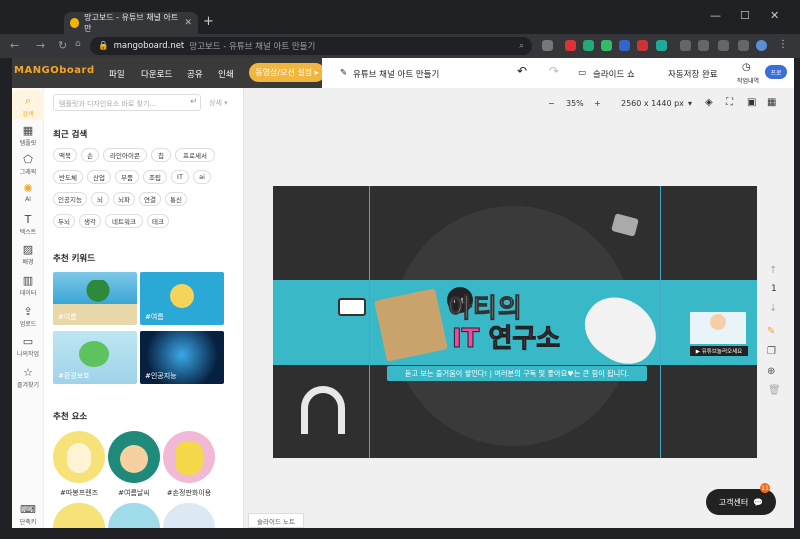  What do you see at coordinates (28, 285) in the screenshot?
I see `sidebar-item-data: ▥ 데이터` at bounding box center [28, 285].